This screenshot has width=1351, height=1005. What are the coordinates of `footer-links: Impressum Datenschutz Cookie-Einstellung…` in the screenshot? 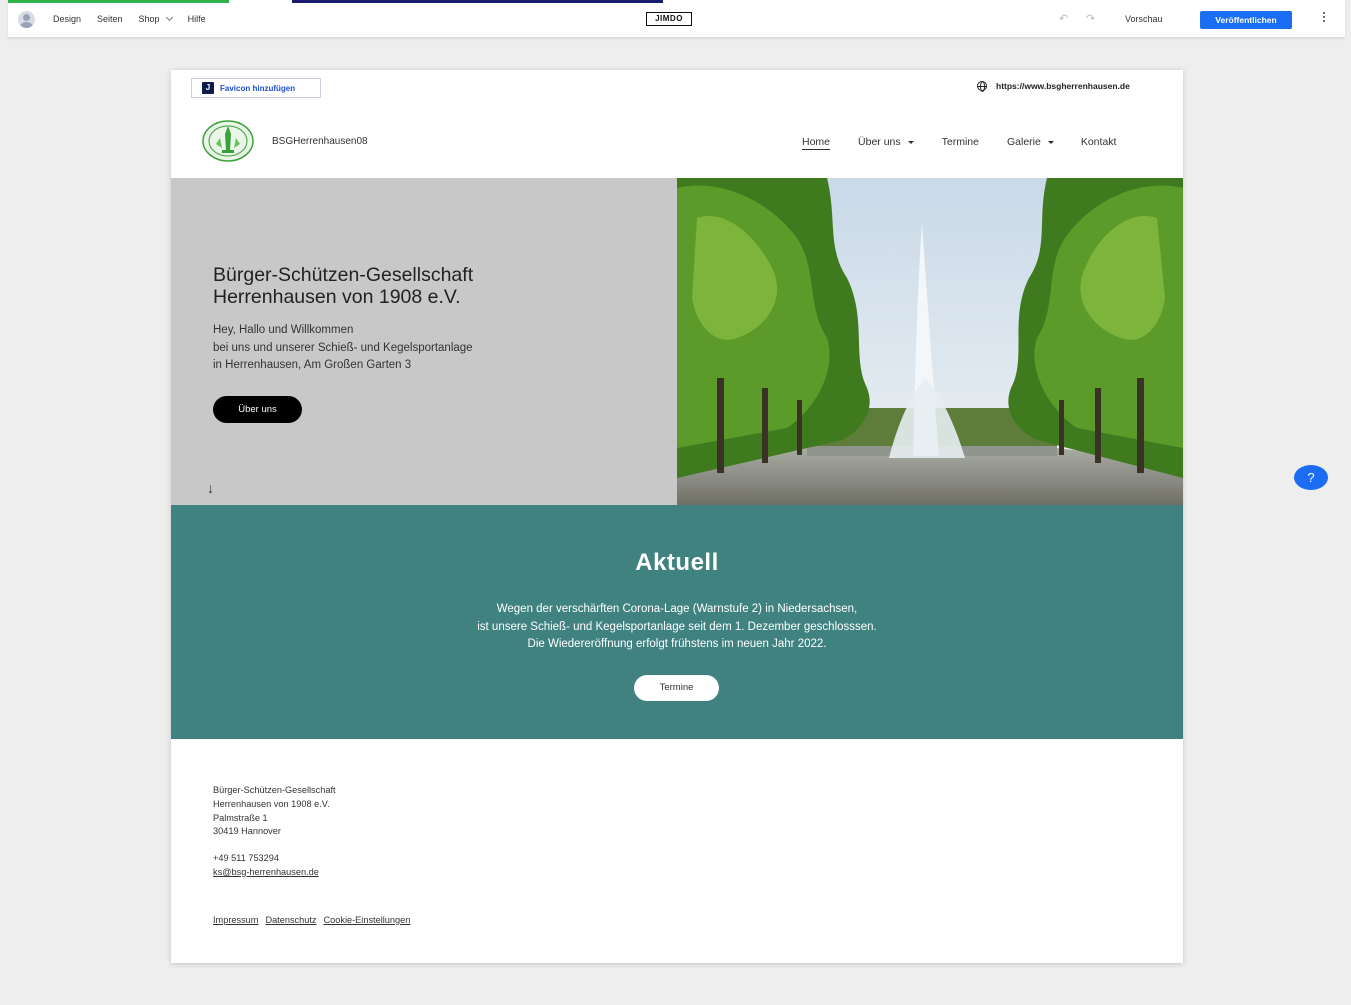 It's located at (315, 920).